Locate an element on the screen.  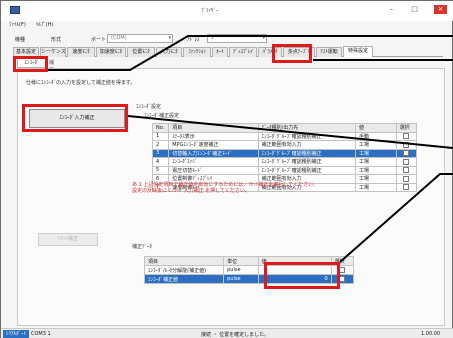
tab-accel-monitor: 加速度ﾓﾆﾀ is located at coordinates (111, 52).